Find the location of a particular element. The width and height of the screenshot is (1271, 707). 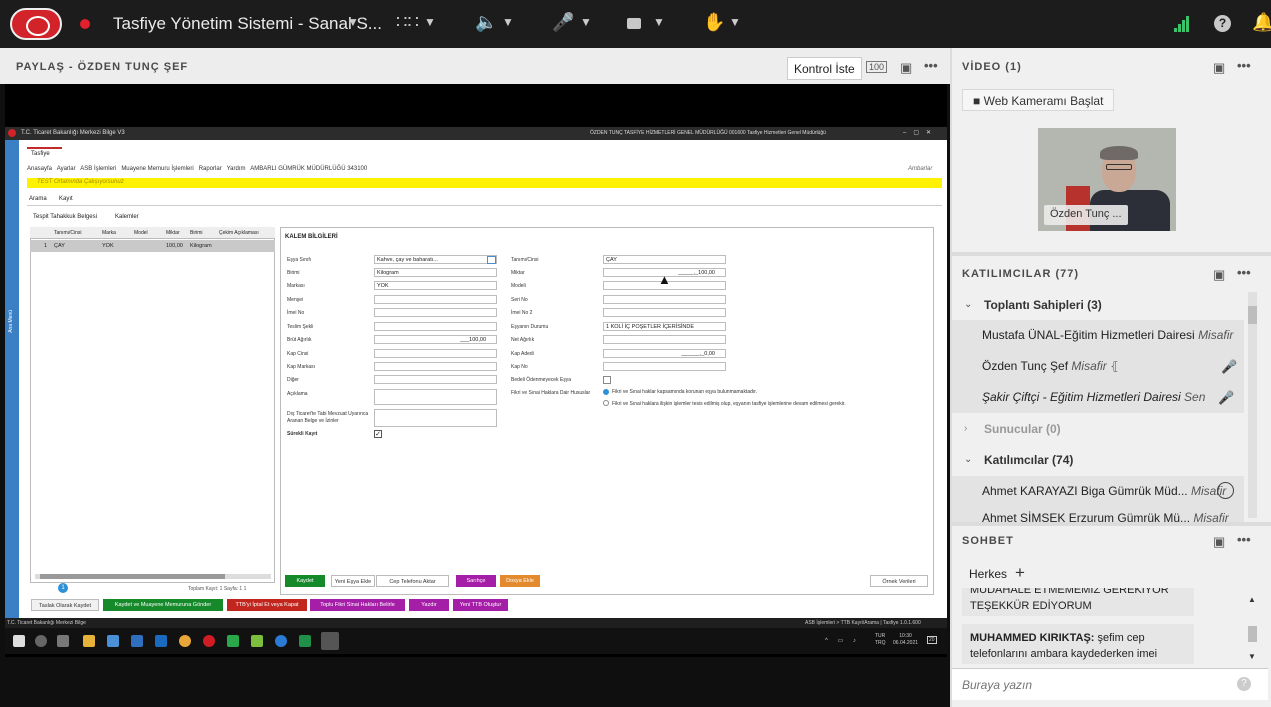

start-webcam-button: ■ Web Kameramı Başlat is located at coordinates (1038, 100).